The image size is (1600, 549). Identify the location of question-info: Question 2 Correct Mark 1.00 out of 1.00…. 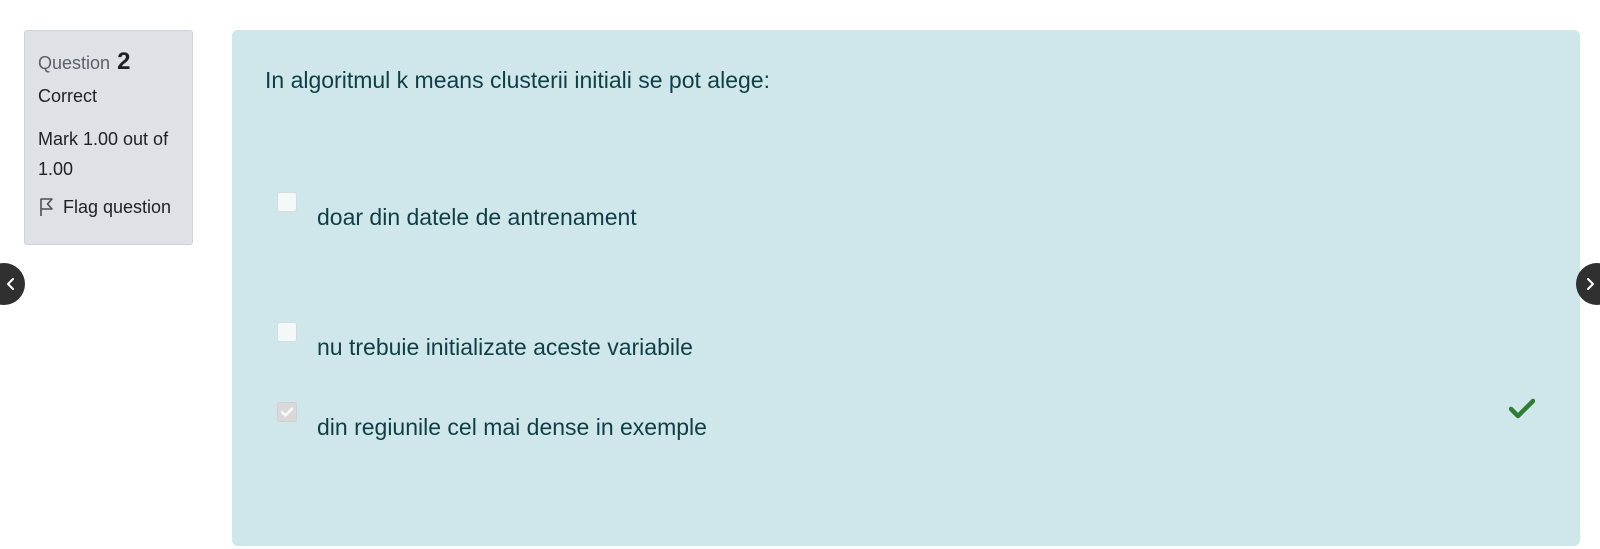
(108, 137).